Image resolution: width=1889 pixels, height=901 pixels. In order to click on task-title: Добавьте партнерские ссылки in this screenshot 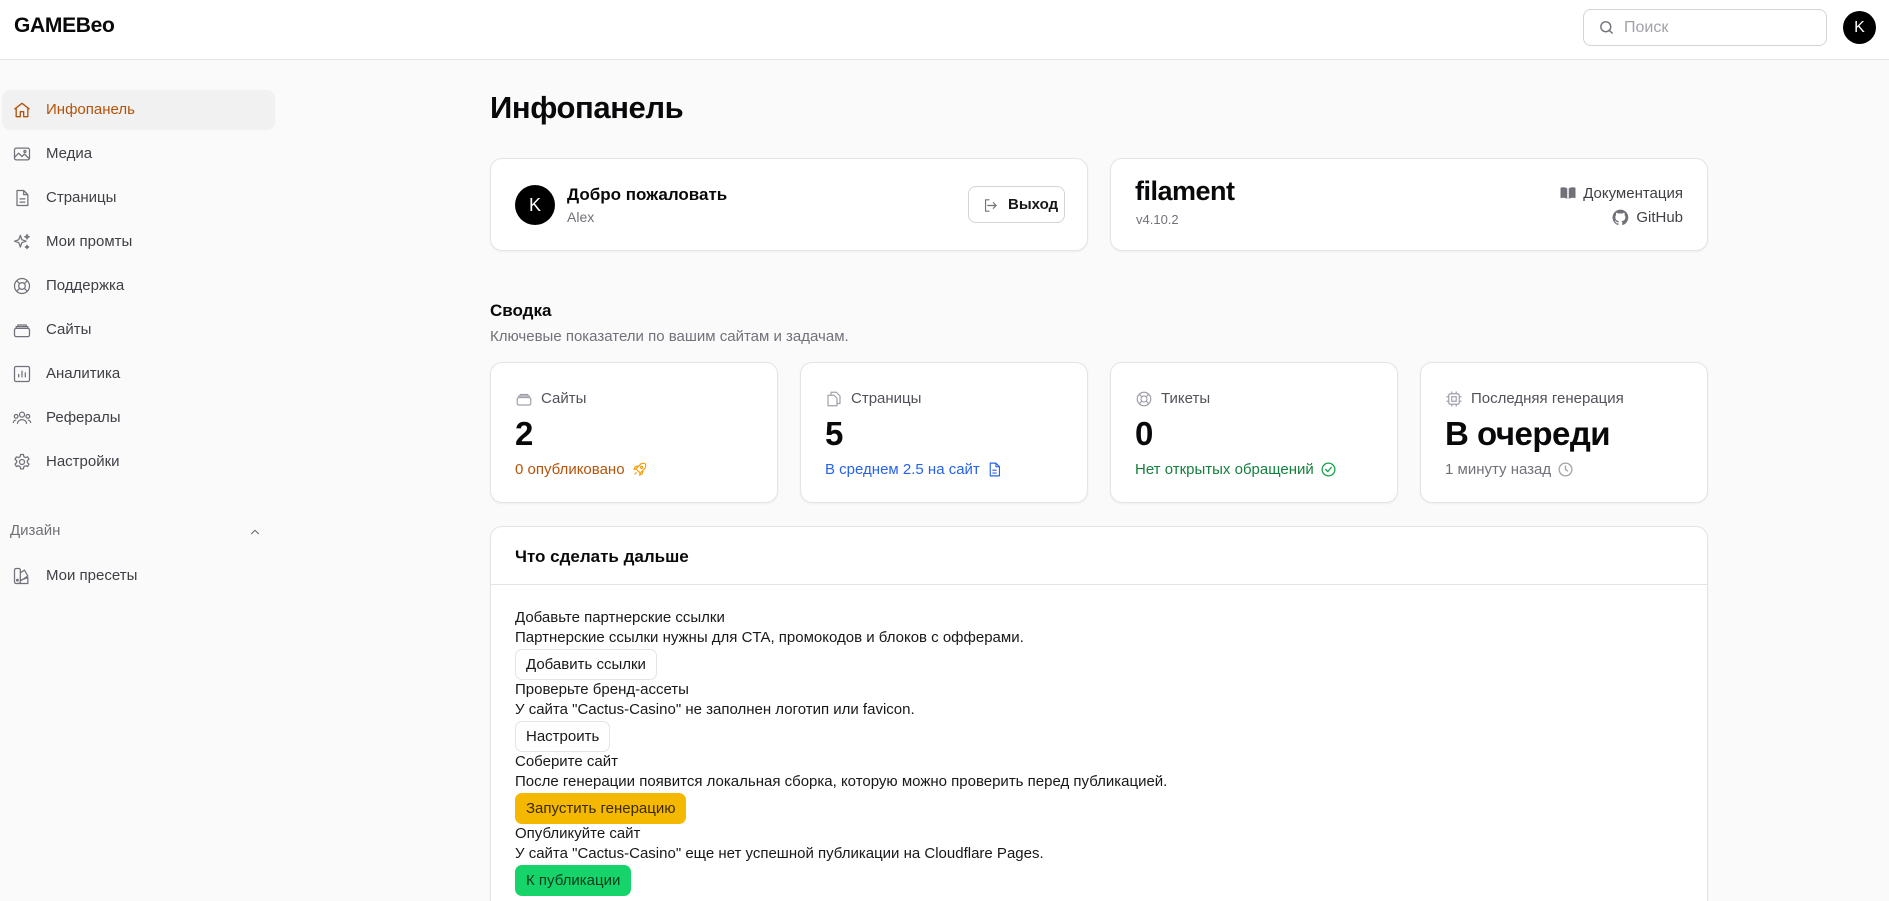, I will do `click(620, 617)`.